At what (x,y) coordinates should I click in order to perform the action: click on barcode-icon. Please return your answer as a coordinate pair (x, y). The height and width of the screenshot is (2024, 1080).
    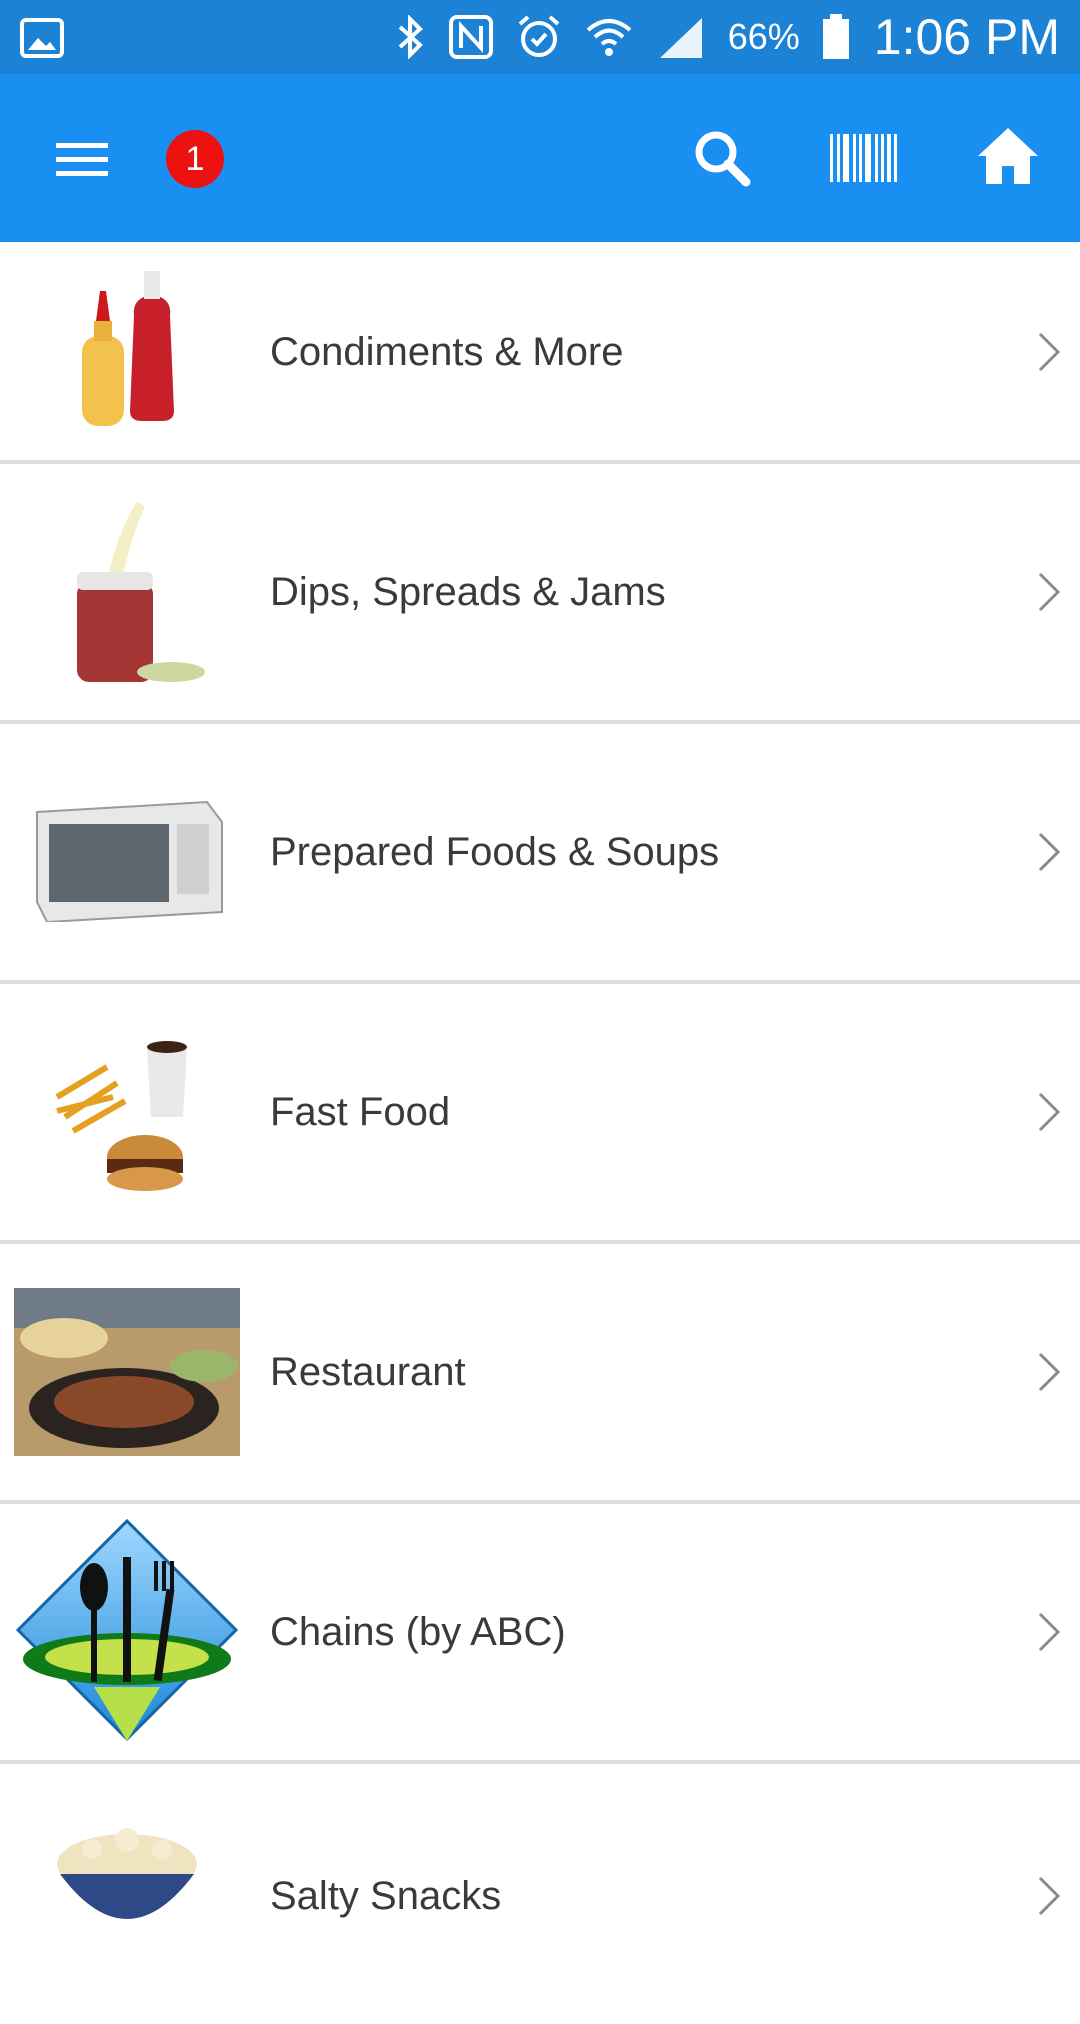
    Looking at the image, I should click on (864, 158).